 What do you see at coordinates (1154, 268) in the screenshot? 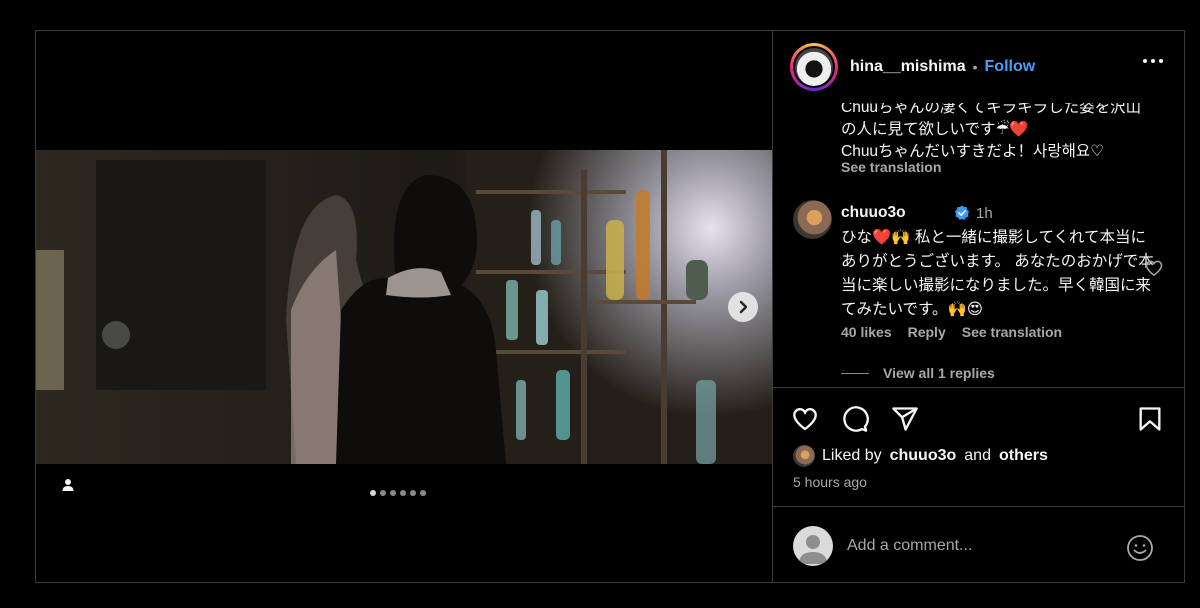
I see `comment-like-heart-icon` at bounding box center [1154, 268].